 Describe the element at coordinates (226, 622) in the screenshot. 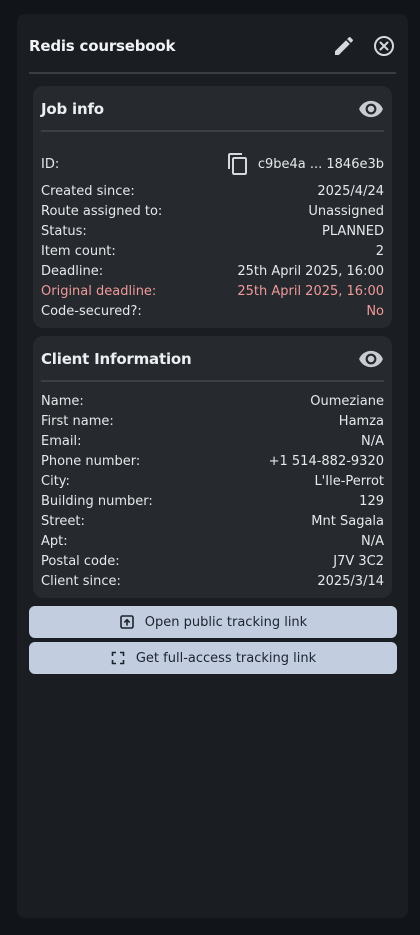

I see `open-public-tracking-link-label: Open public tracking link` at that location.